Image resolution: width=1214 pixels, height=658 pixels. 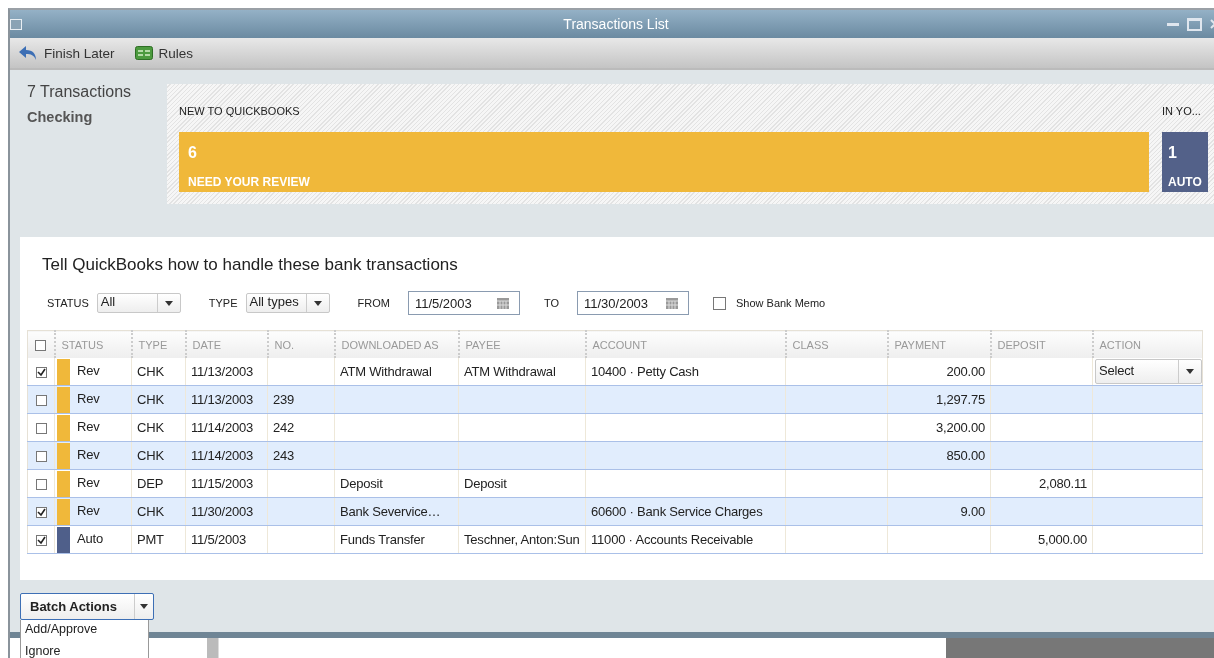 I want to click on table-cell: 2,080.11, so click(x=1041, y=483).